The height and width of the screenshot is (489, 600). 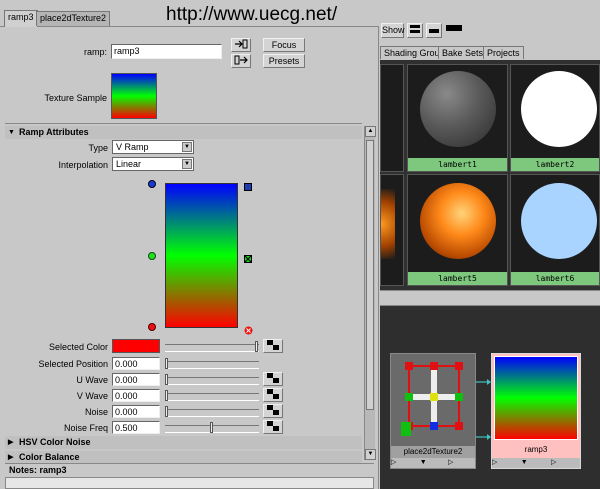 I want to click on field-label: U Wave, so click(x=92, y=380).